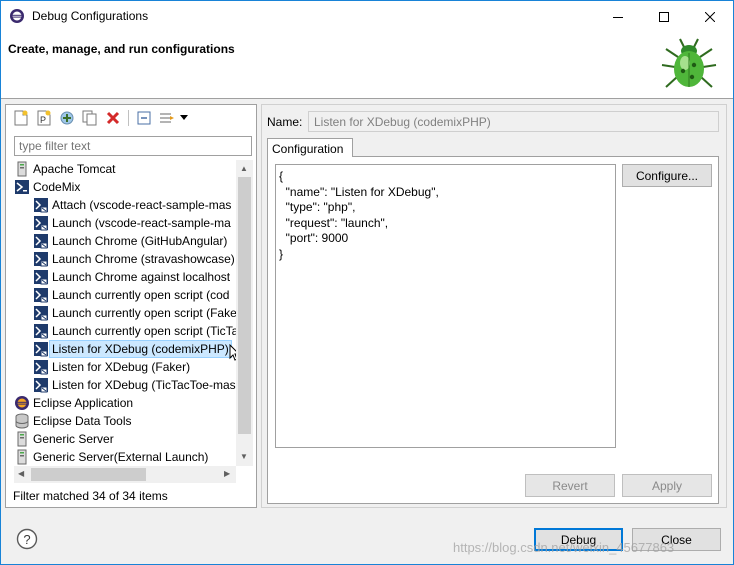 This screenshot has height=565, width=734. I want to click on view-menu-button, so click(184, 118).